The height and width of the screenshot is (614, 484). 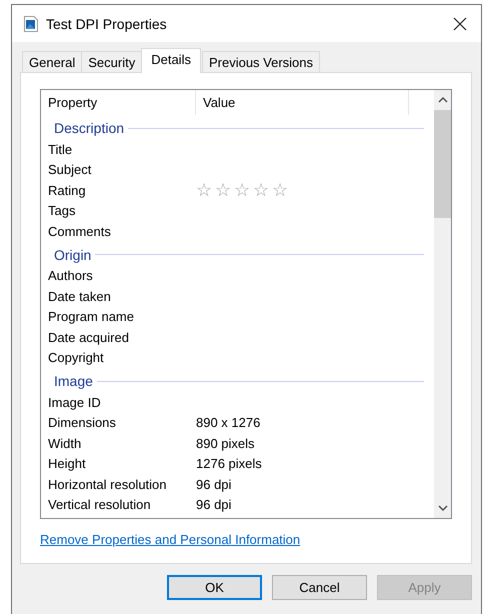 I want to click on tab: Details, so click(x=171, y=60).